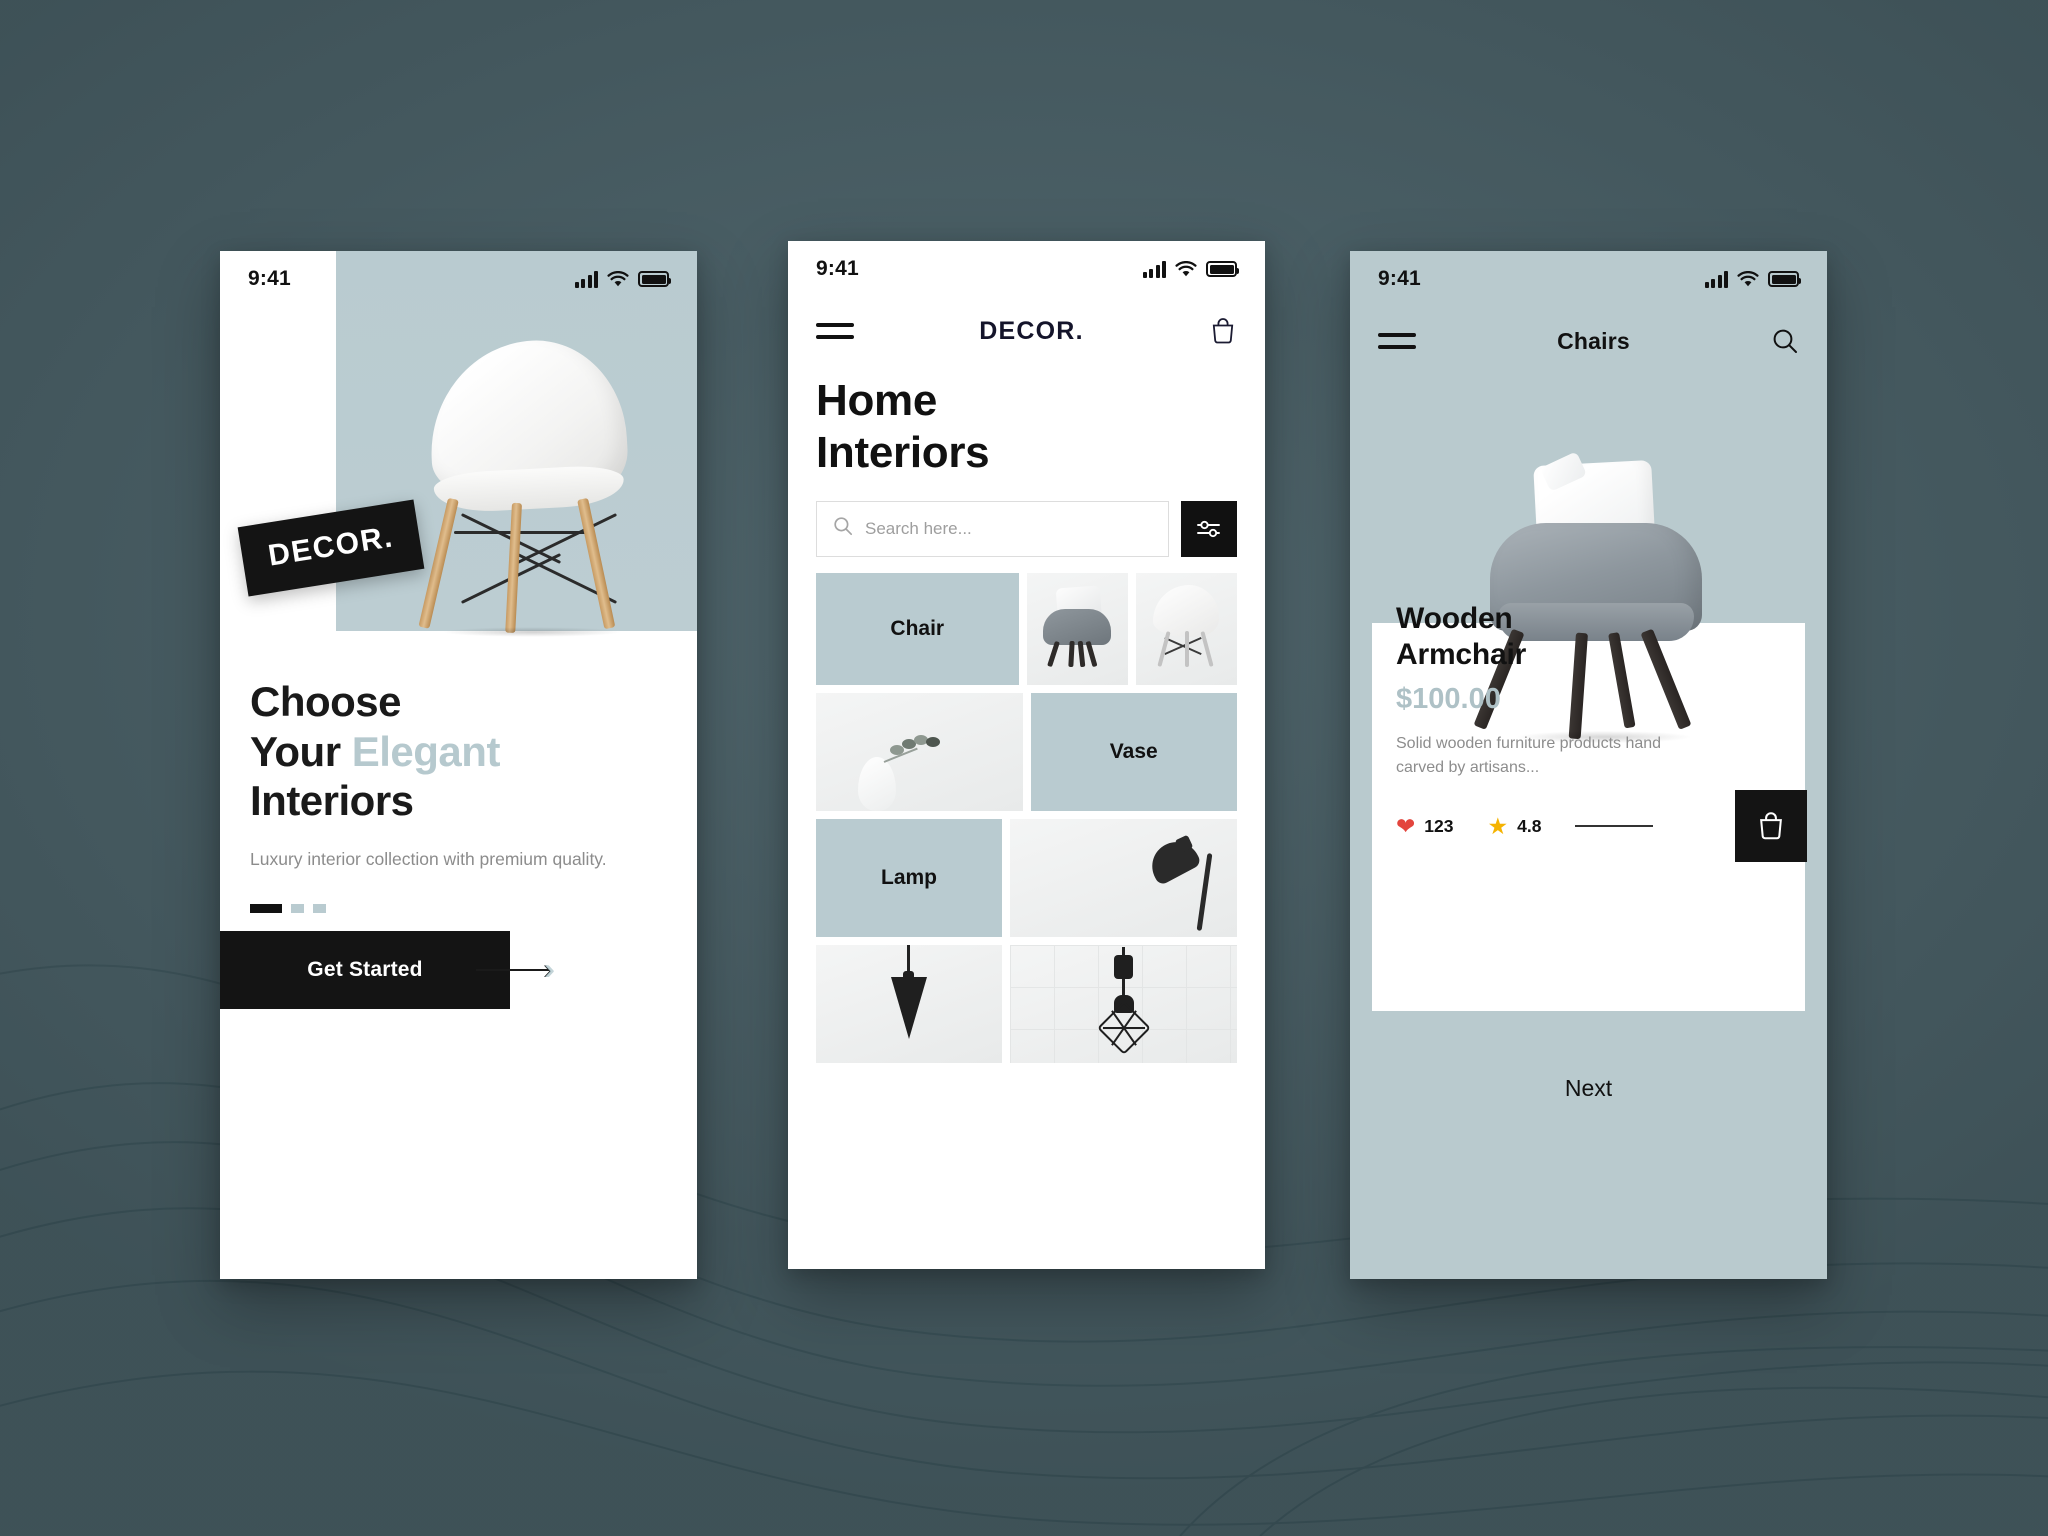  What do you see at coordinates (332, 801) in the screenshot?
I see `title-line-3: Interiors` at bounding box center [332, 801].